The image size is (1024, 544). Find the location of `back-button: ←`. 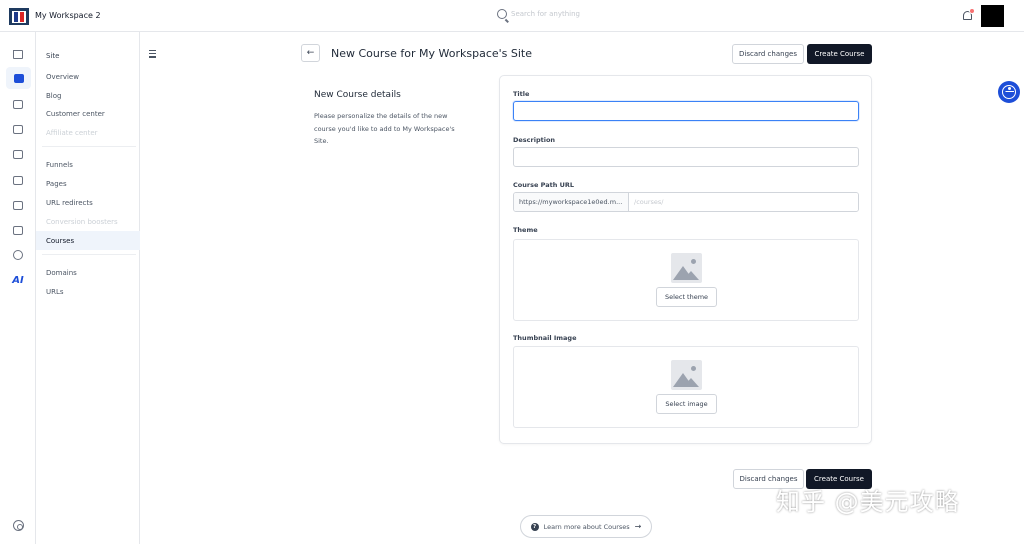

back-button: ← is located at coordinates (310, 53).